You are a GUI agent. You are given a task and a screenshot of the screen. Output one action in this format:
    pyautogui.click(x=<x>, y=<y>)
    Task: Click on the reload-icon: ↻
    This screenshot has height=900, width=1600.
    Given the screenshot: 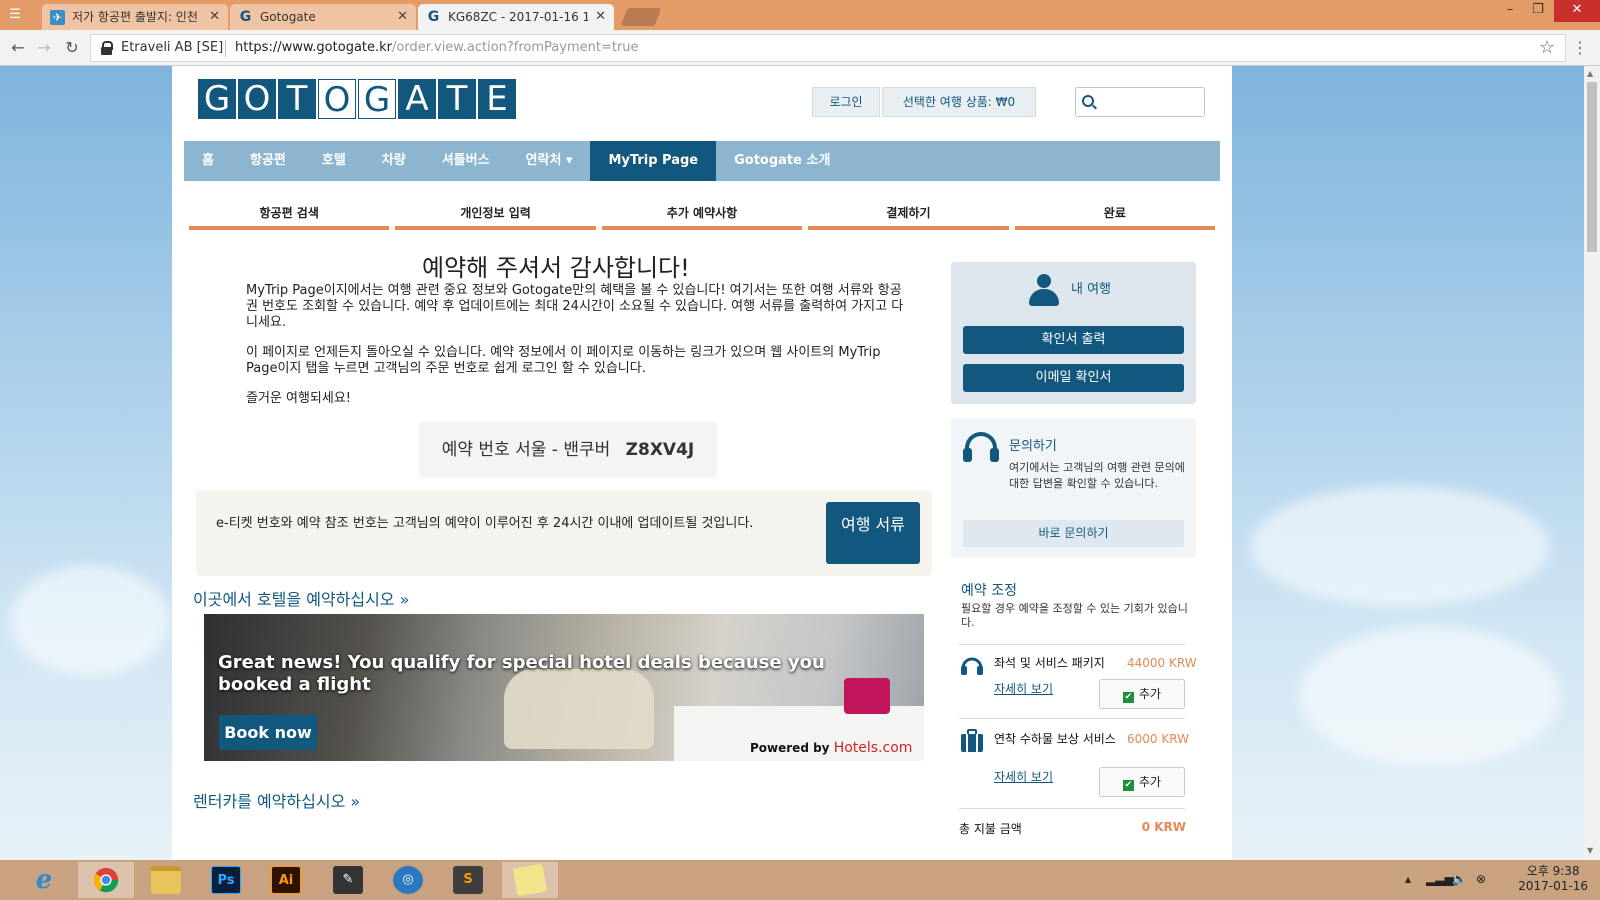 What is the action you would take?
    pyautogui.click(x=72, y=48)
    